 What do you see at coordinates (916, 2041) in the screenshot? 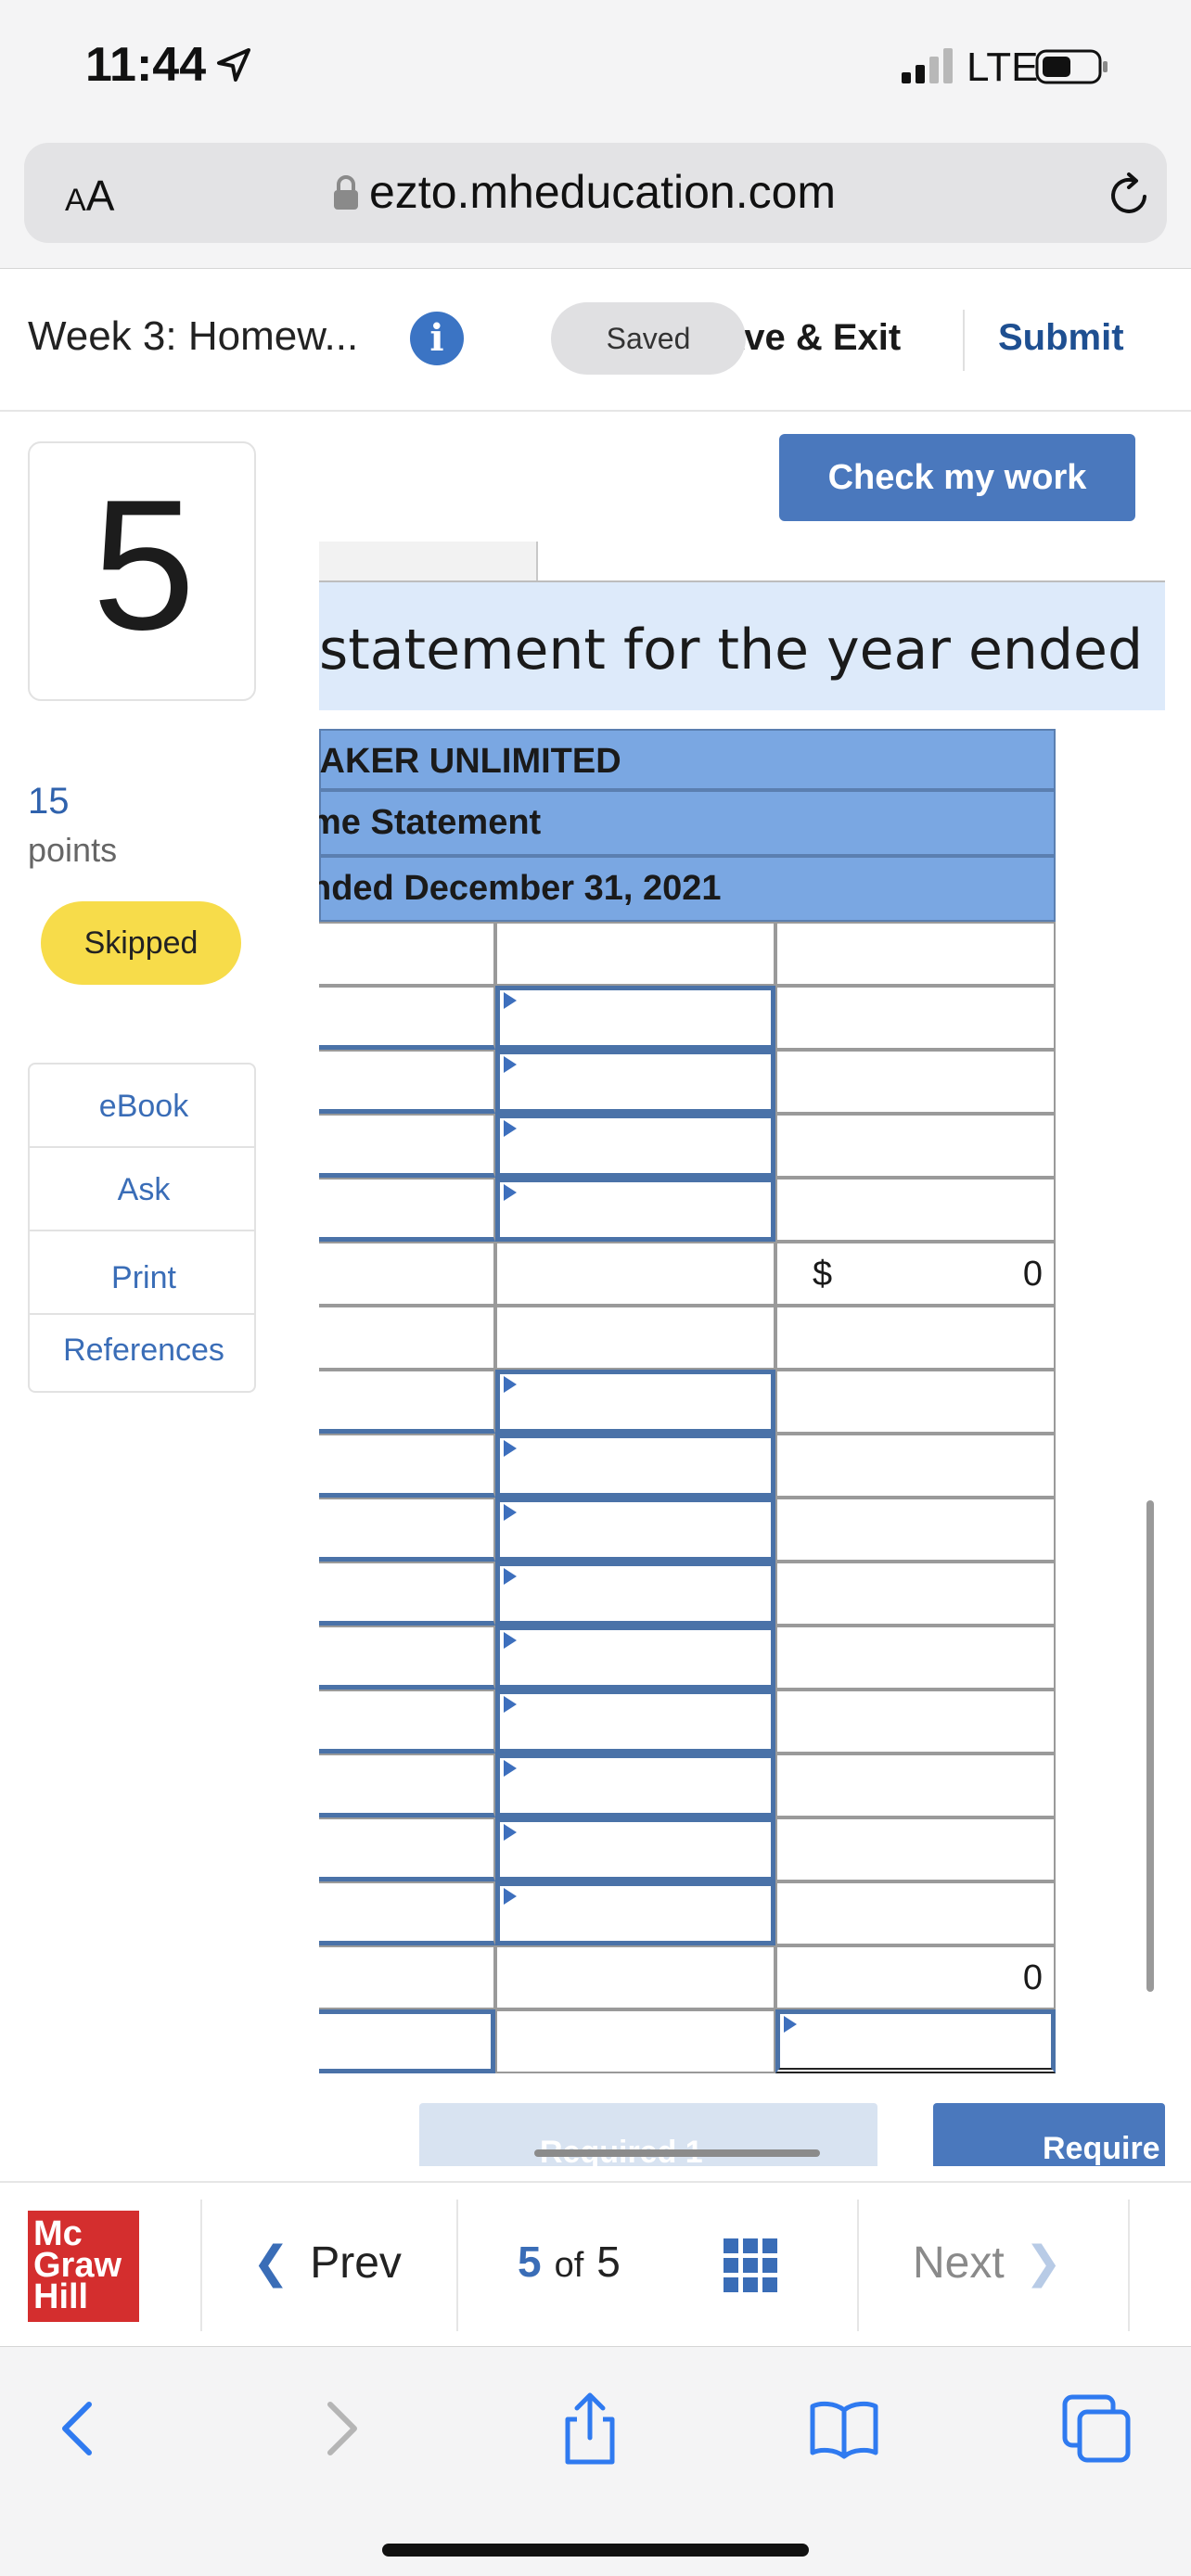
I see `net-income-input` at bounding box center [916, 2041].